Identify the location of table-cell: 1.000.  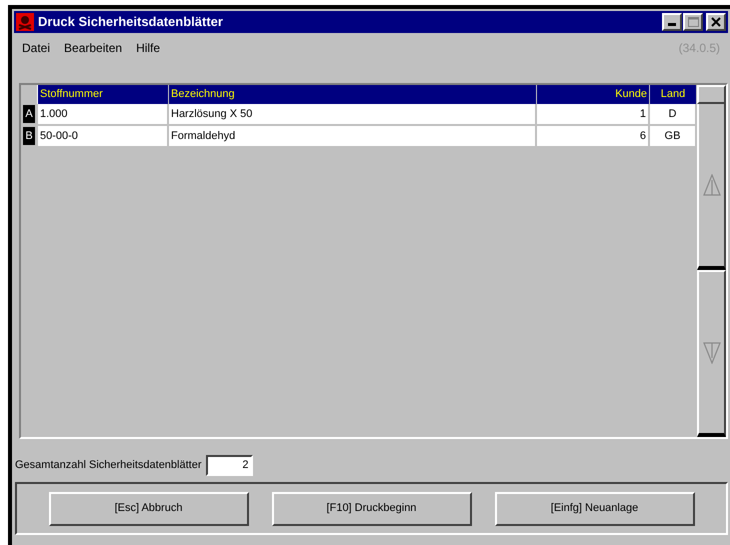
(103, 114).